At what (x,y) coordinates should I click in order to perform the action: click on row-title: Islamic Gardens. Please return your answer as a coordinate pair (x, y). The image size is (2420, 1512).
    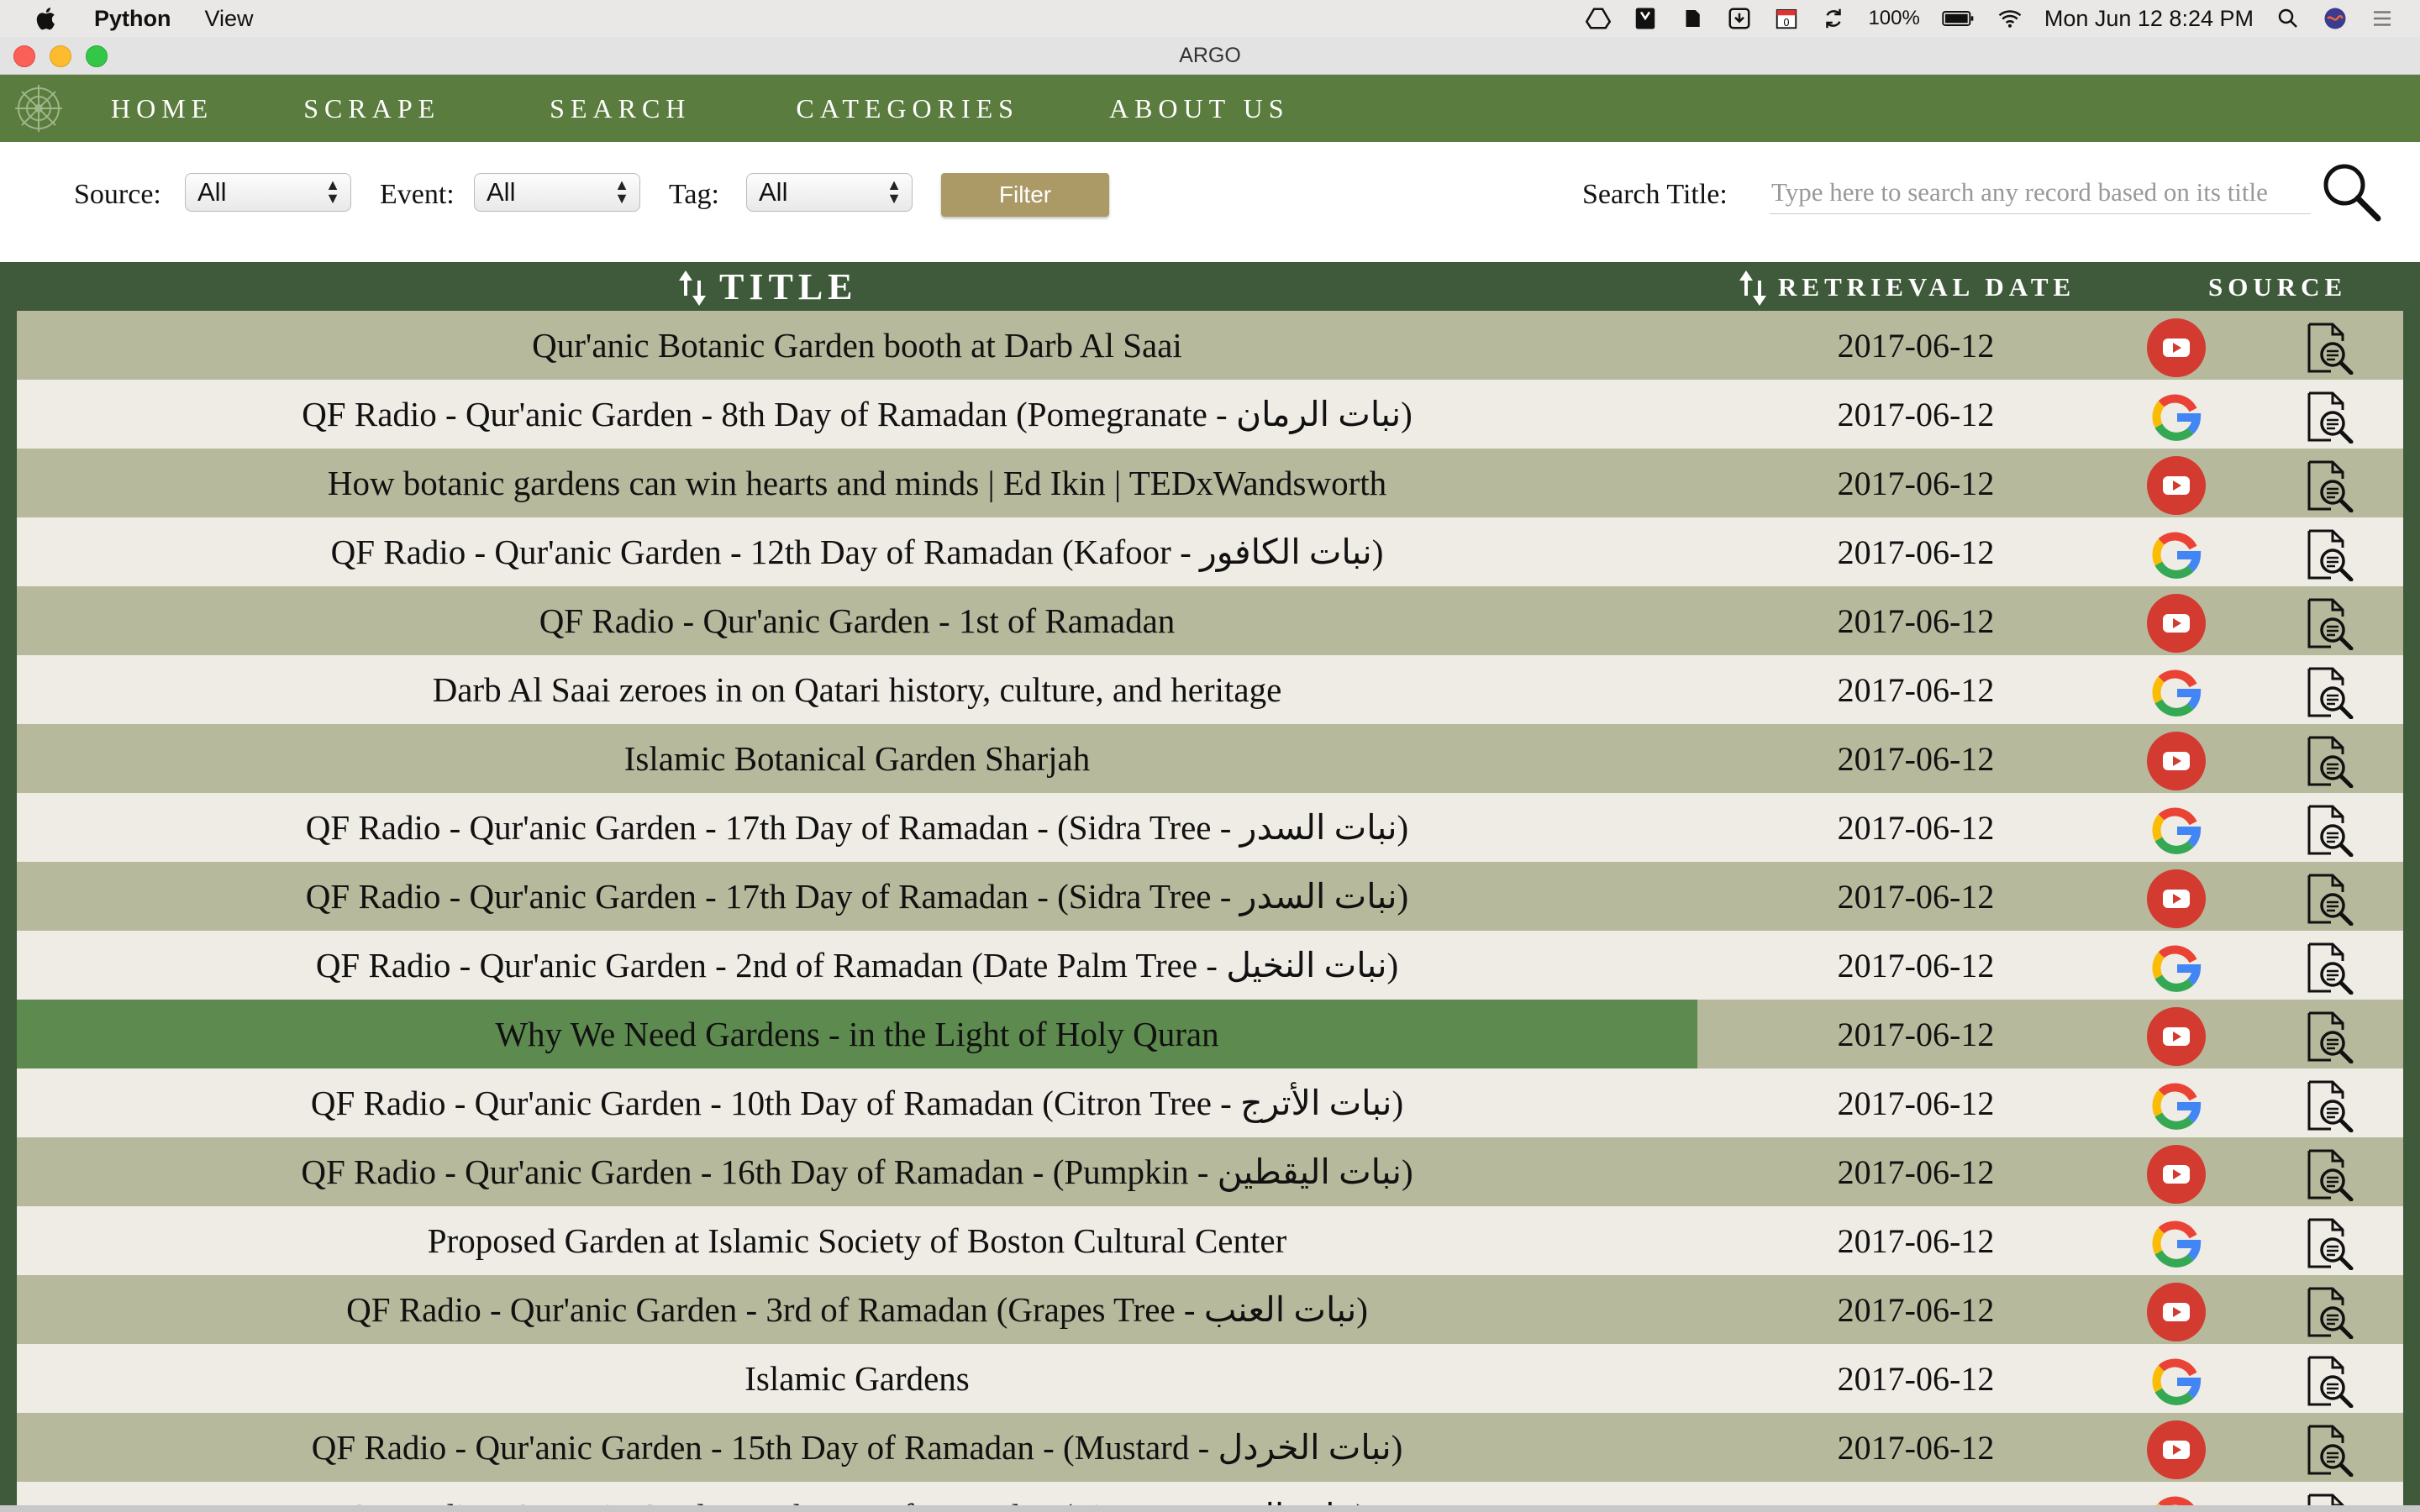
    Looking at the image, I should click on (857, 1378).